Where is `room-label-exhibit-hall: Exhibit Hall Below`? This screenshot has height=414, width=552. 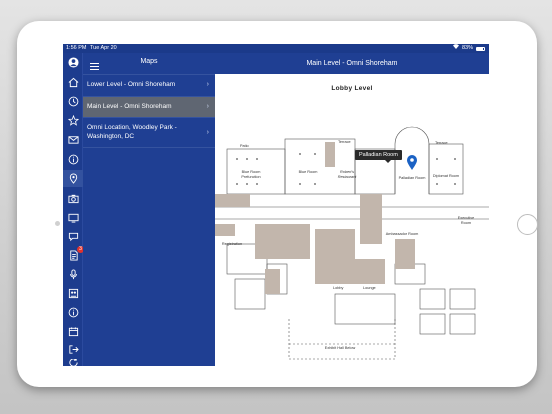
room-label-exhibit-hall: Exhibit Hall Below is located at coordinates (340, 348).